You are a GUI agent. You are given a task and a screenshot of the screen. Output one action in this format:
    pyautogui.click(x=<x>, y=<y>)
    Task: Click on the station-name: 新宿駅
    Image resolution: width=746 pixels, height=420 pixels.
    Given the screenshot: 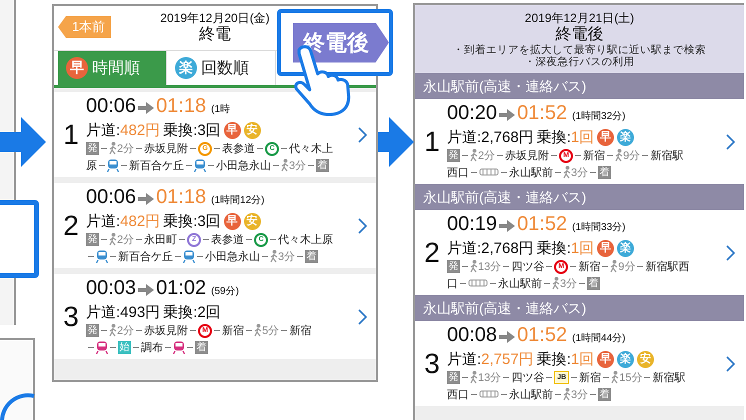 What is the action you would take?
    pyautogui.click(x=669, y=377)
    